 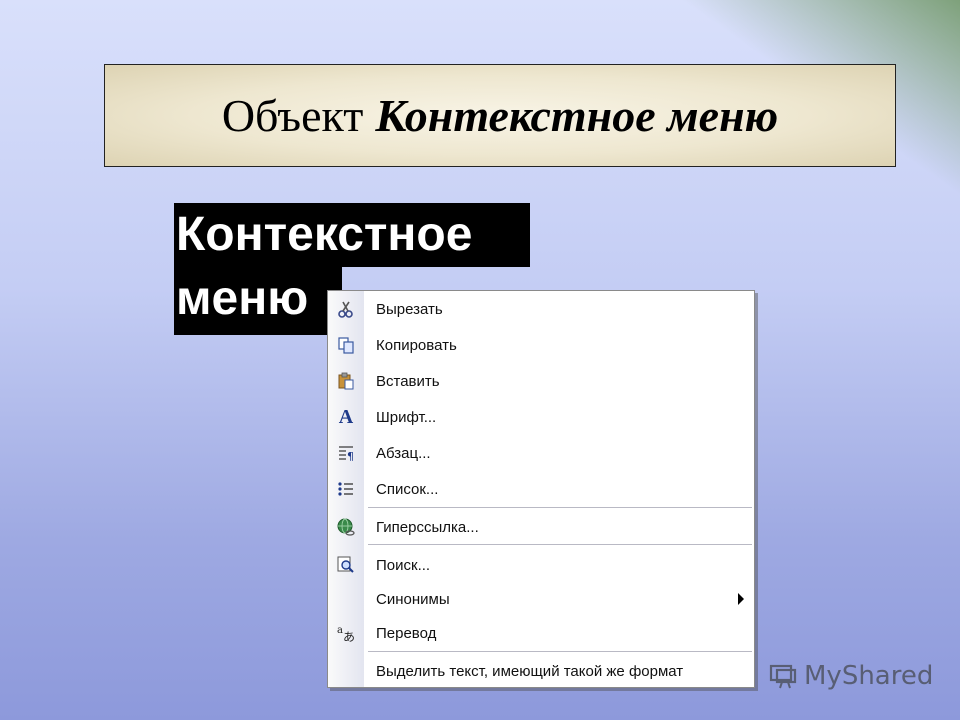 I want to click on watermark-text: MyShared, so click(x=869, y=676).